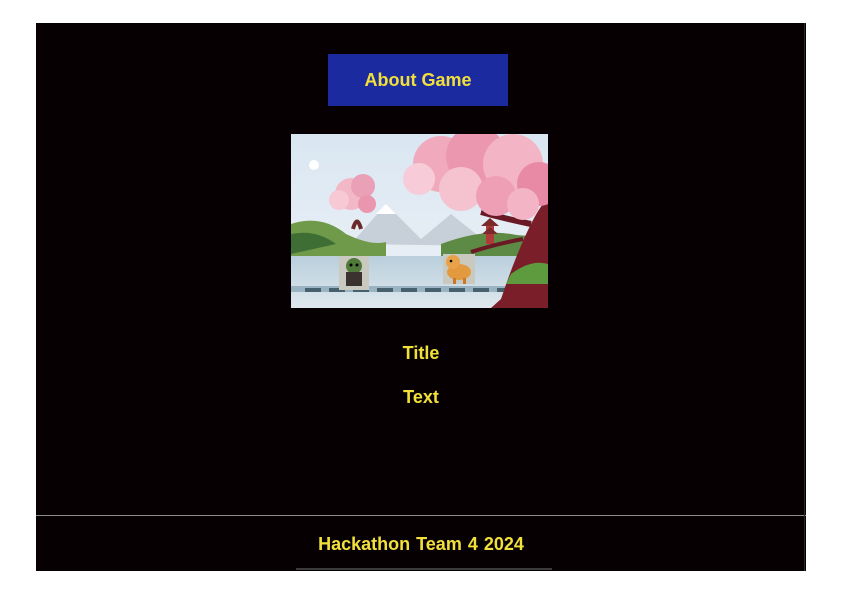 Image resolution: width=841 pixels, height=595 pixels. I want to click on content-text: Text, so click(421, 397).